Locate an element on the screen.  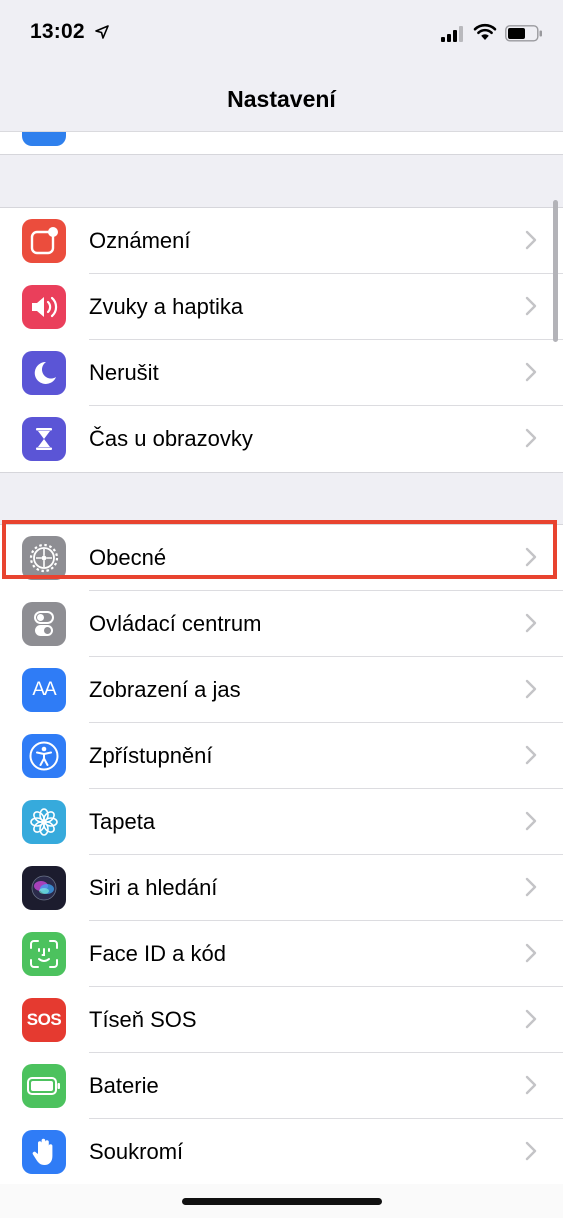
text-size-icon: AA is located at coordinates (44, 690).